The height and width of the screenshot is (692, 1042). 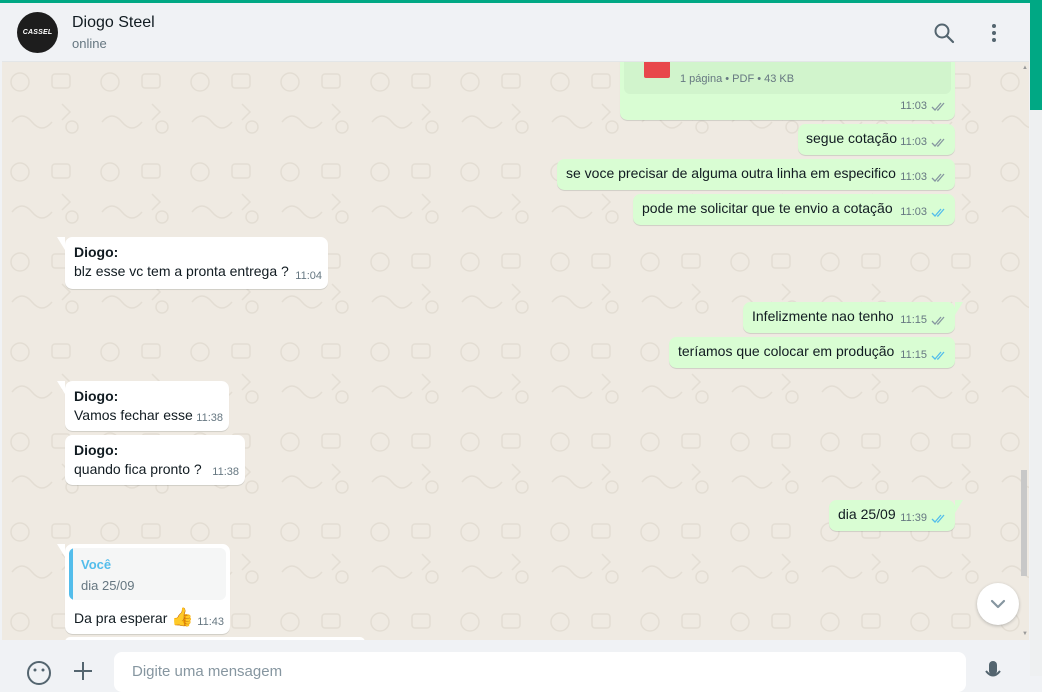 I want to click on contact-name: Diogo Steel, so click(x=113, y=23).